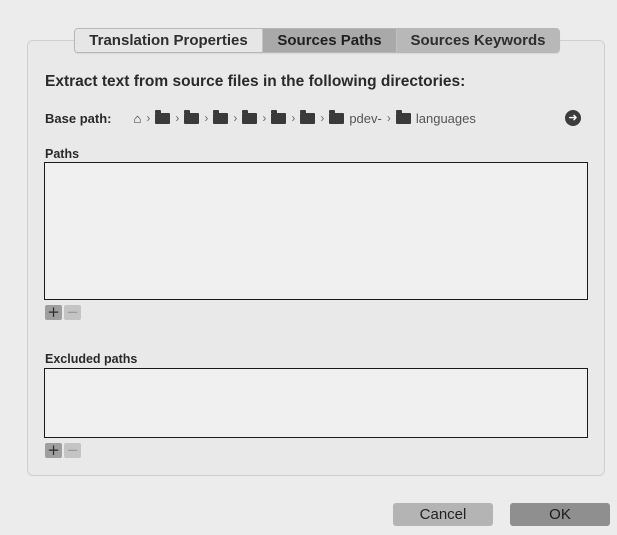 This screenshot has width=617, height=535. I want to click on arrow-right-circle-icon: ➜, so click(573, 118).